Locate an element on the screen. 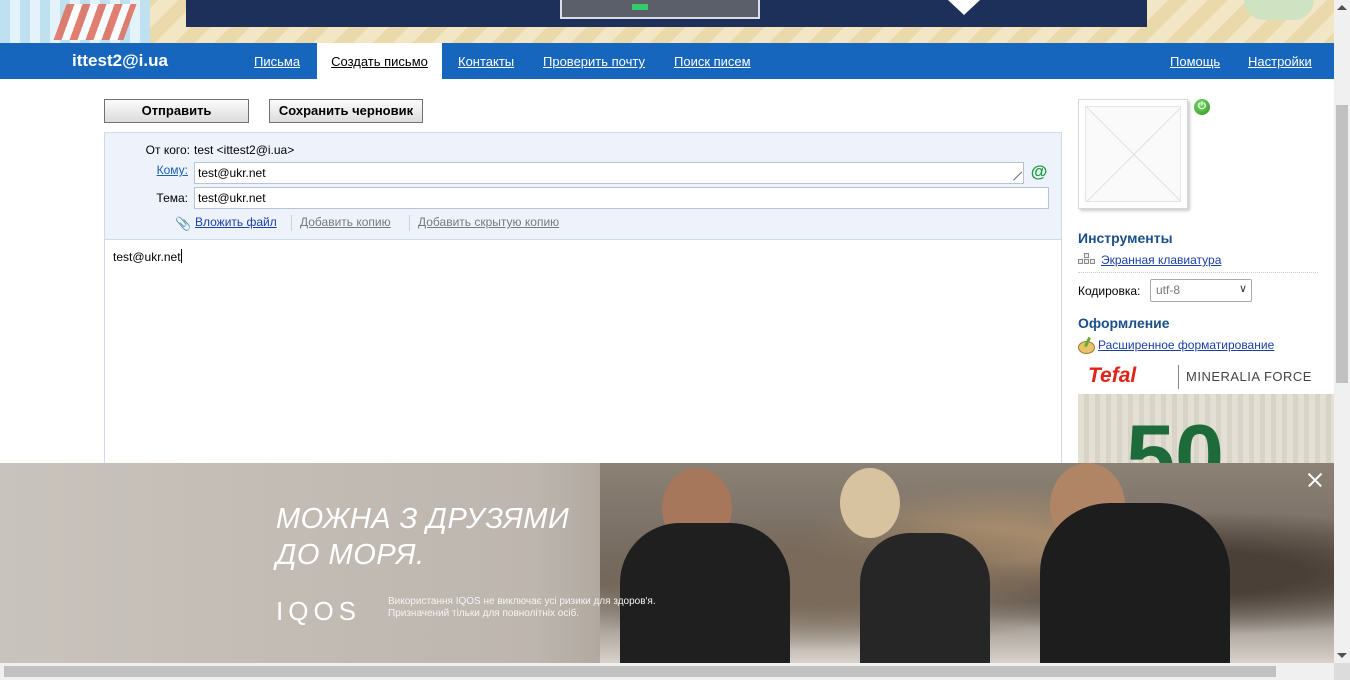  tefal-discount-number: 50 is located at coordinates (1175, 435).